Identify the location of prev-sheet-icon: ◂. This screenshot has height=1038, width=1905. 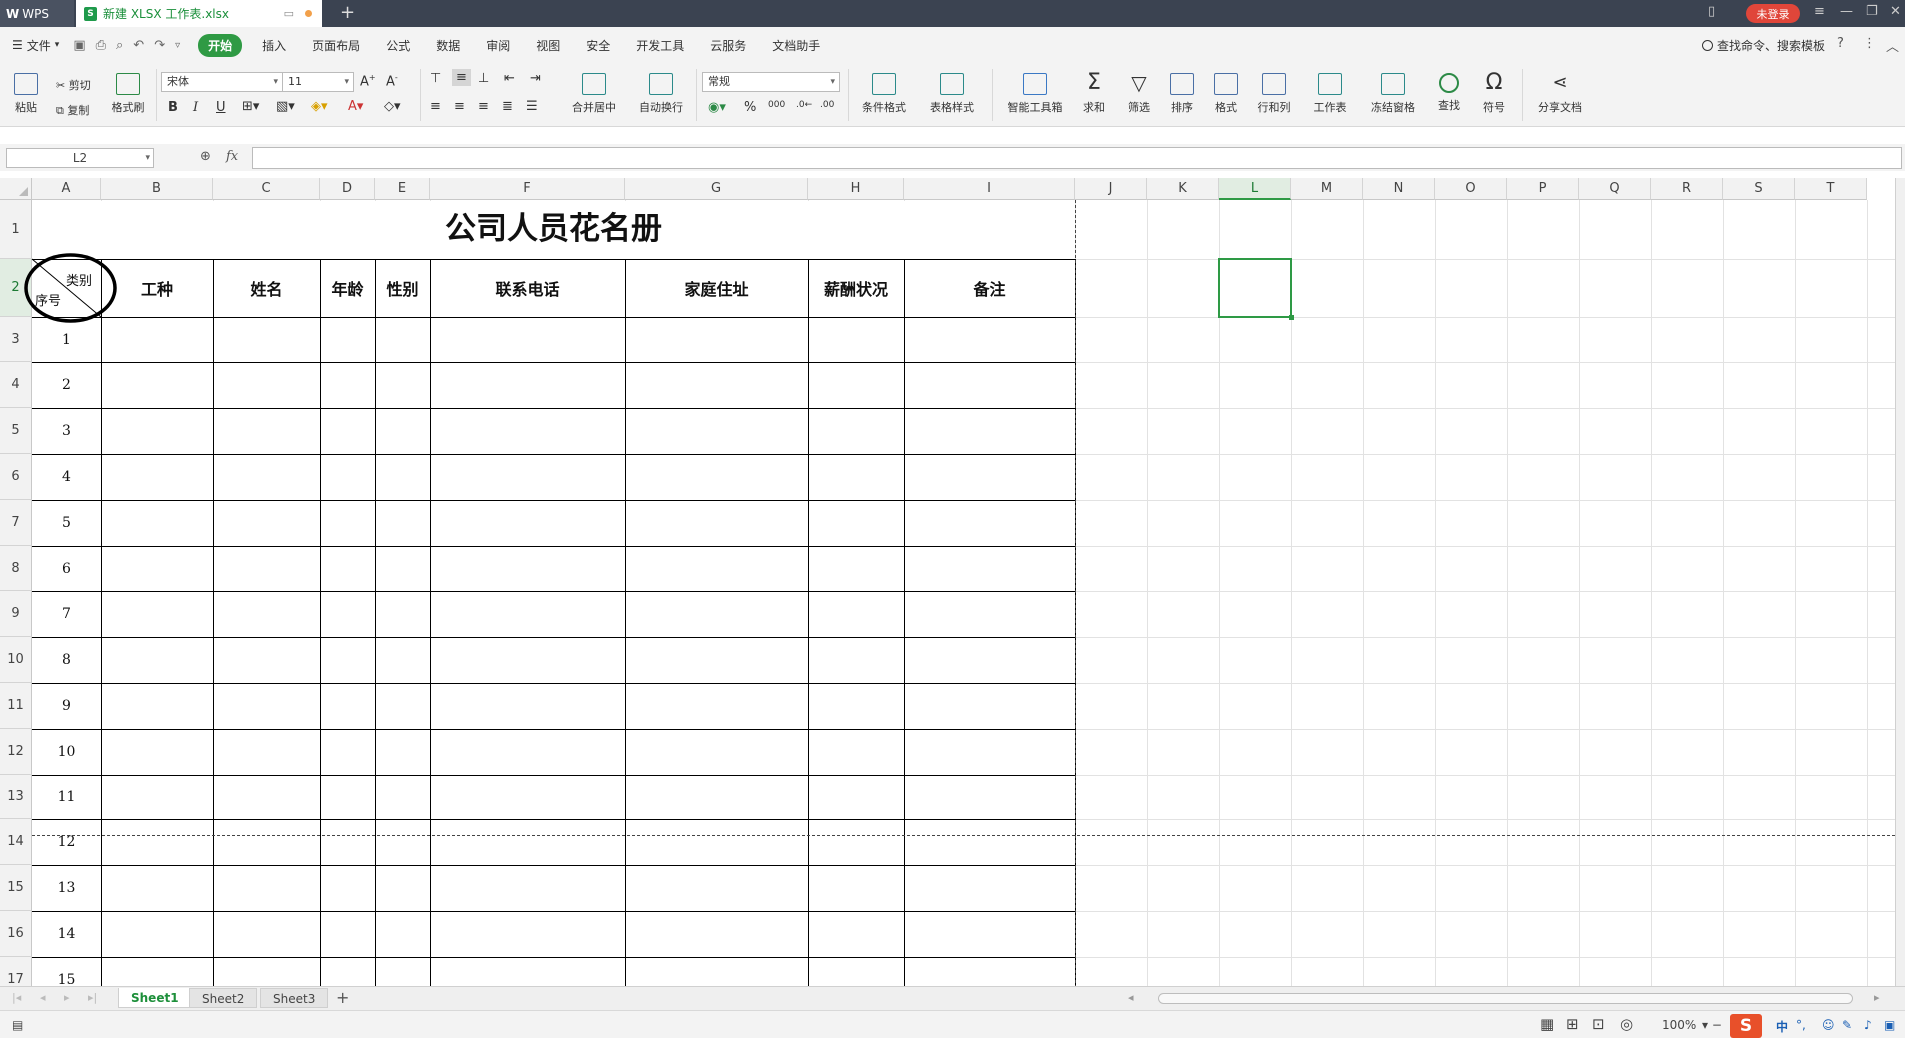
(43, 997).